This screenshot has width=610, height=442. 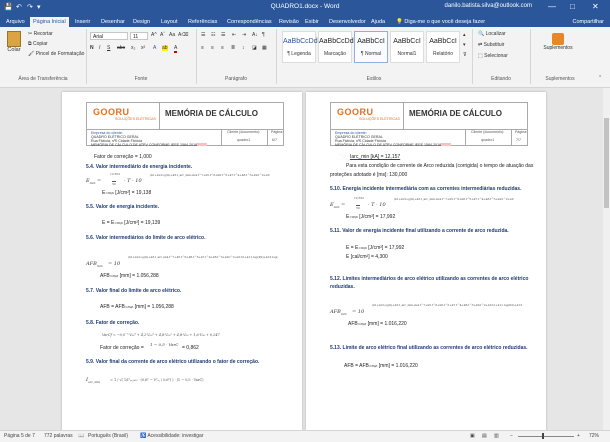 I want to click on tell-me-search: 💡 Diga-me o que você deseja fazer, so click(x=440, y=22).